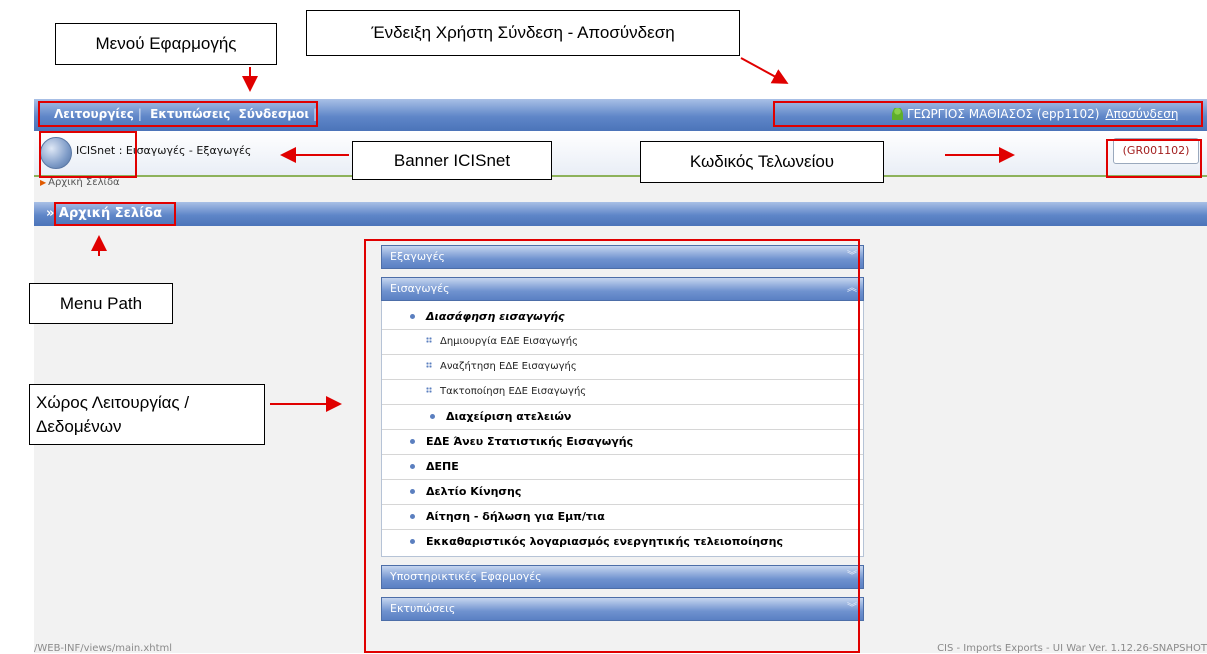  Describe the element at coordinates (113, 402) in the screenshot. I see `callout-workspace-line1: Χώρος Λειτουργίας /` at that location.